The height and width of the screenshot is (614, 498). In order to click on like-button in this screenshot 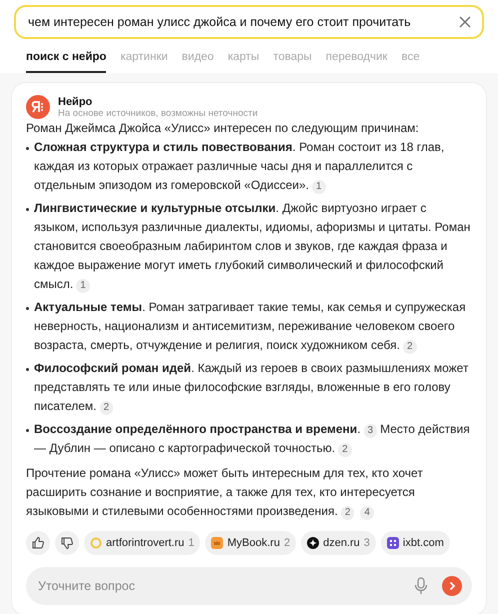, I will do `click(38, 543)`.